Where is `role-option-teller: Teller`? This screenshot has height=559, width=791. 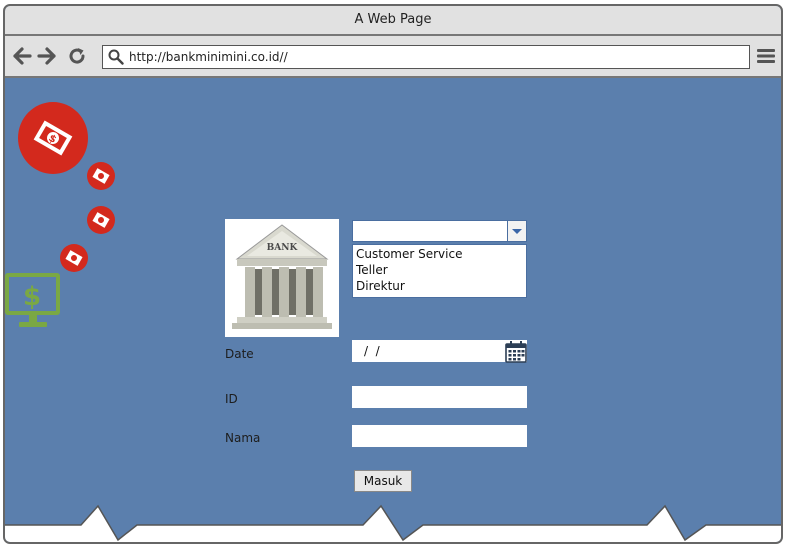 role-option-teller: Teller is located at coordinates (439, 270).